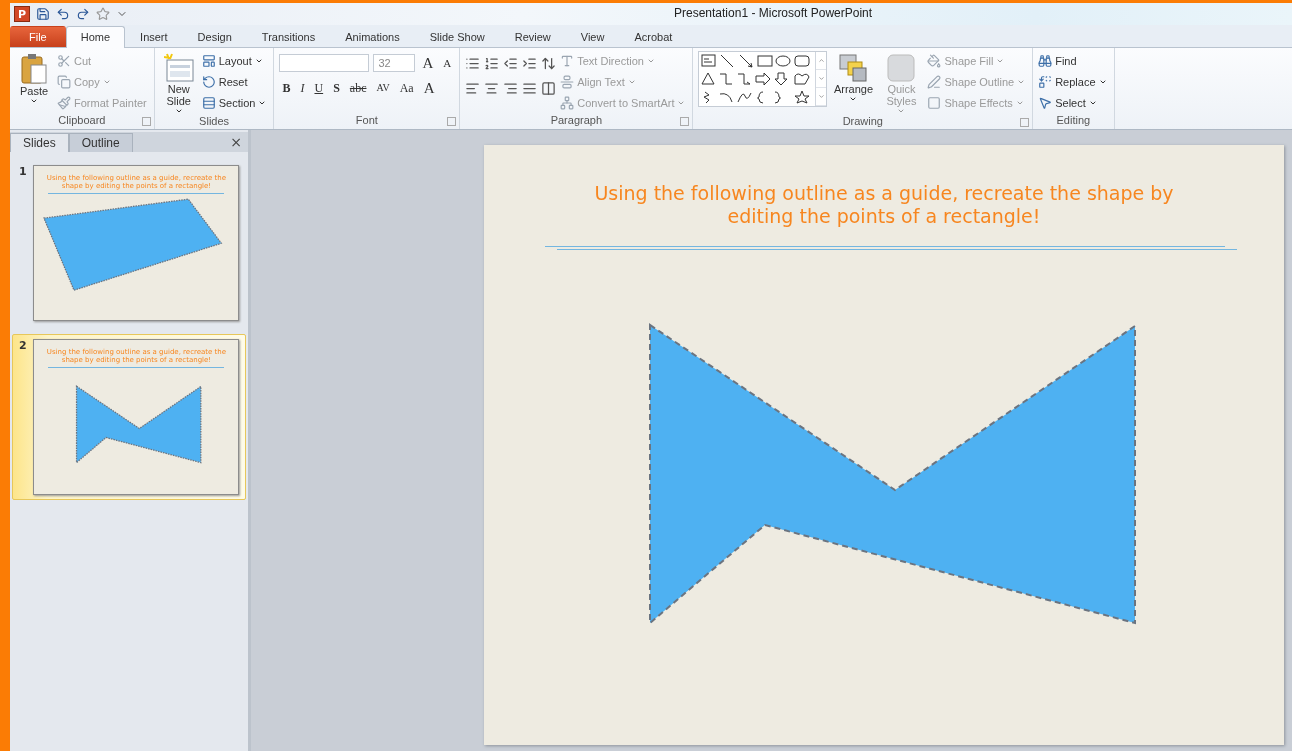  I want to click on align-center-icon, so click(492, 88).